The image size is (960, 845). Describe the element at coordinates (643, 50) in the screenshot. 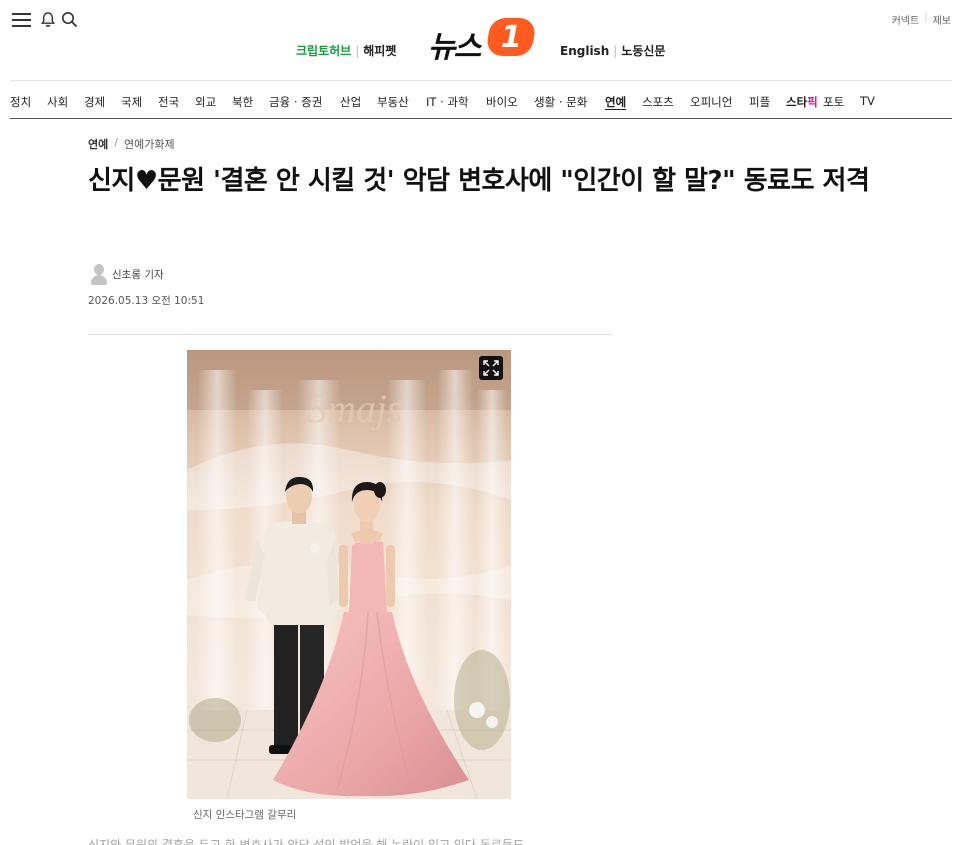

I see `labor-news-link: 노동신문` at that location.